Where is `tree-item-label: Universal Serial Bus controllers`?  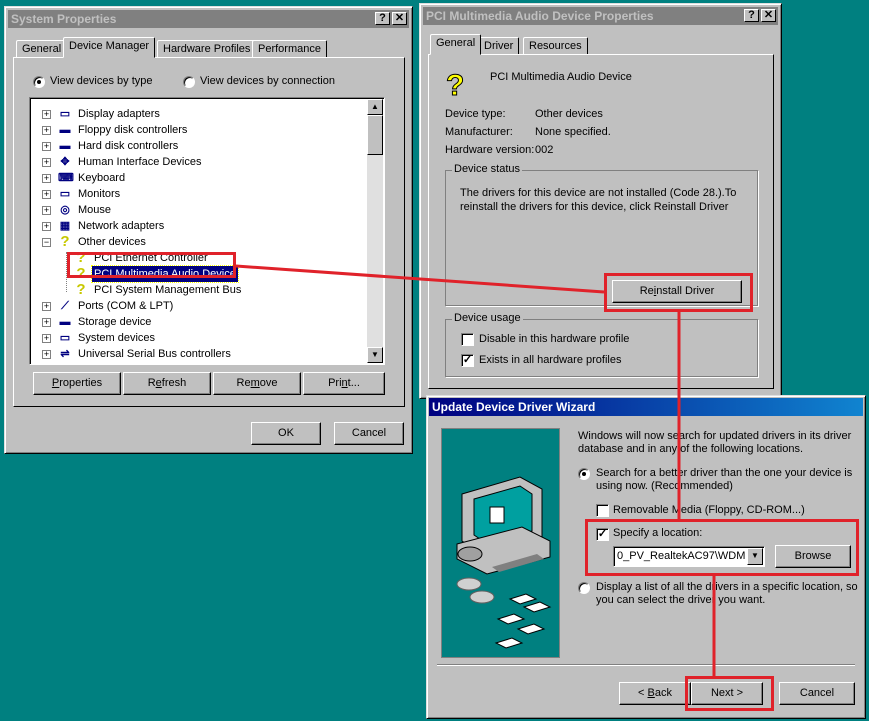
tree-item-label: Universal Serial Bus controllers is located at coordinates (154, 354).